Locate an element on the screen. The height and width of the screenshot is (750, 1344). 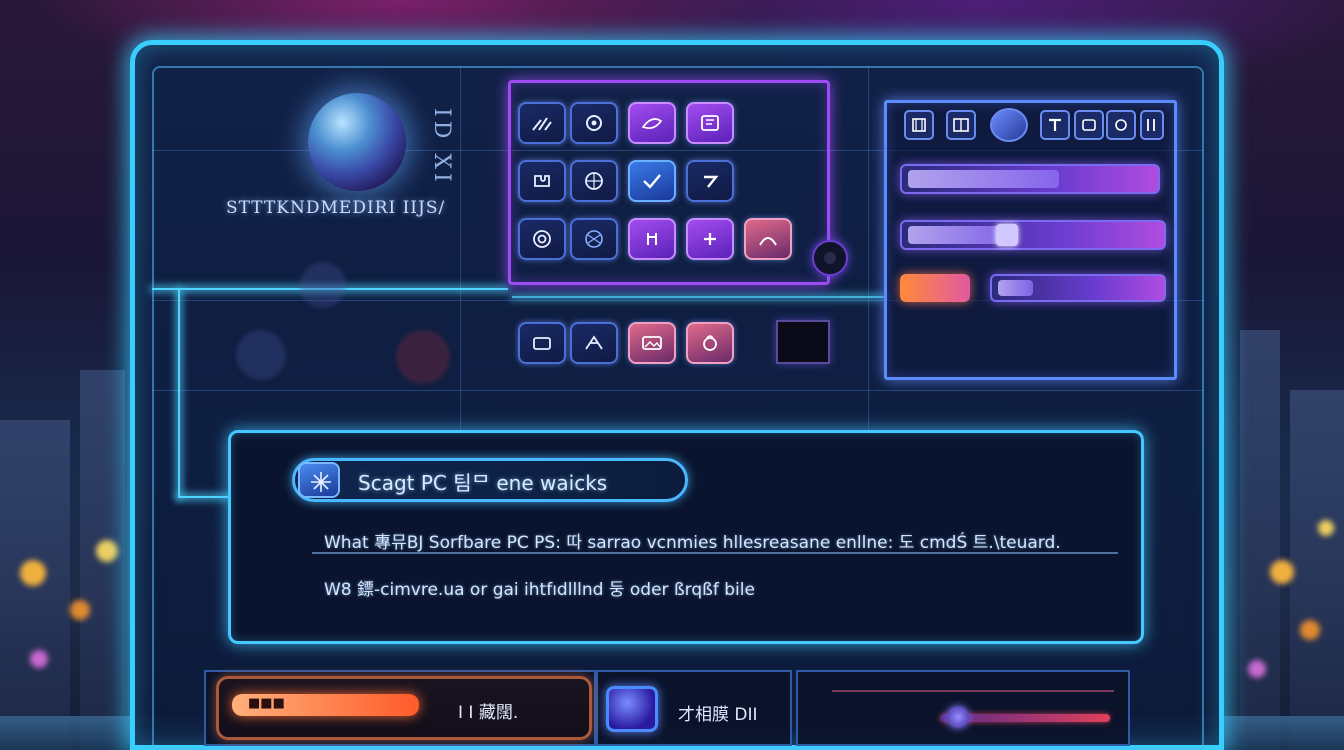
slider-1-fill is located at coordinates (983, 179).